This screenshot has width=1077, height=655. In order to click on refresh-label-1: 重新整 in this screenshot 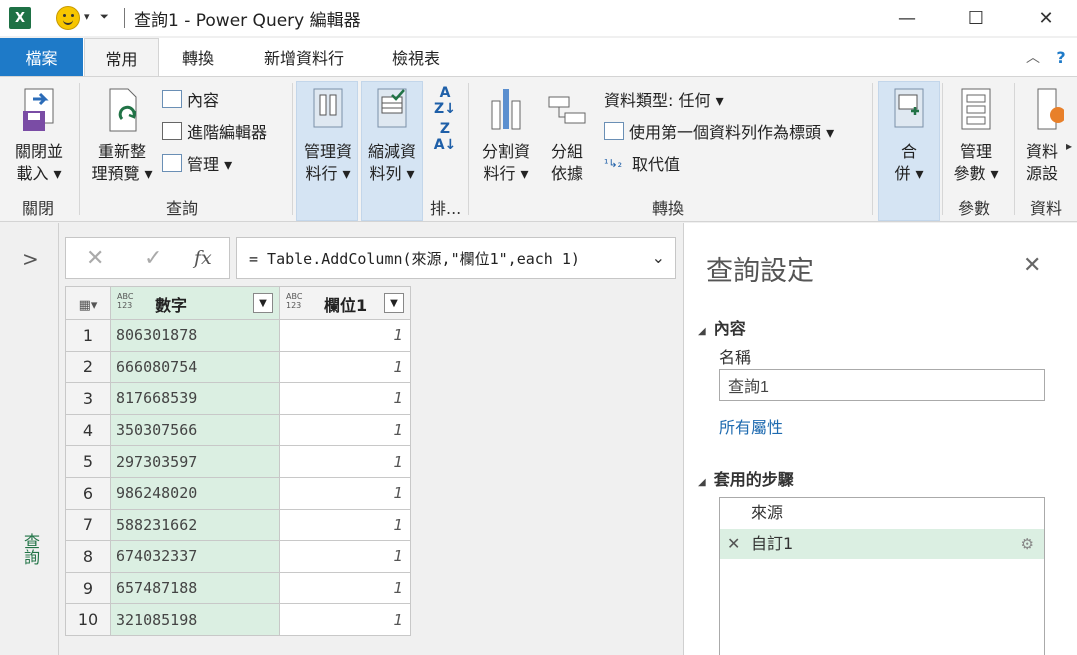, I will do `click(121, 151)`.